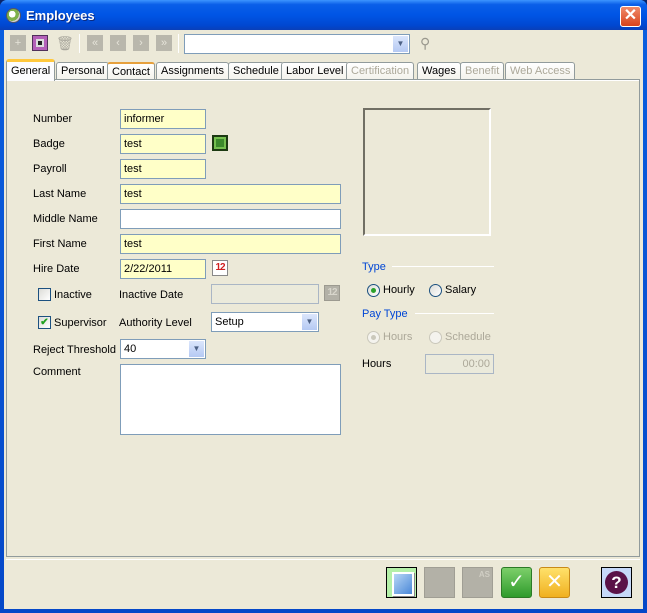  I want to click on inactive-calendar-icon: 12, so click(332, 293).